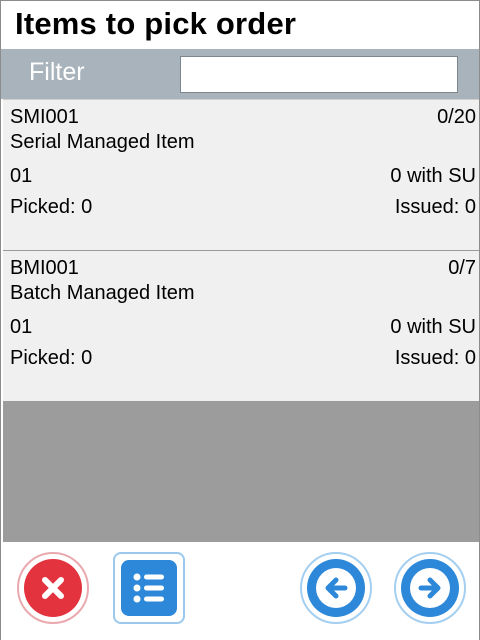  I want to click on back-button, so click(336, 588).